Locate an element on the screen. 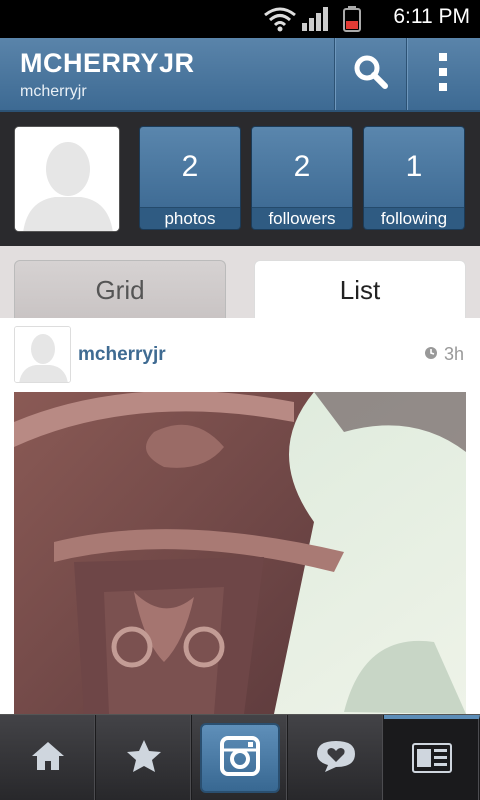  profile-avatar is located at coordinates (67, 179).